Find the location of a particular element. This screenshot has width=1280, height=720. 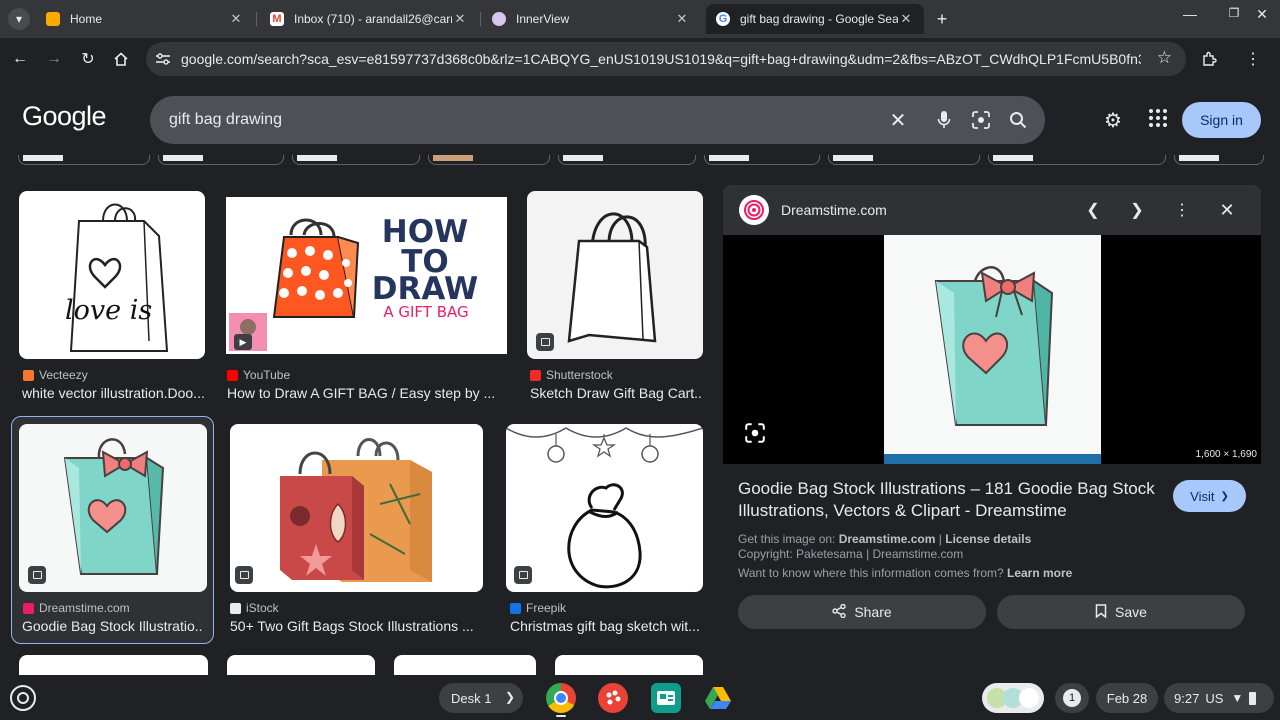

site-info-icon is located at coordinates (163, 59).